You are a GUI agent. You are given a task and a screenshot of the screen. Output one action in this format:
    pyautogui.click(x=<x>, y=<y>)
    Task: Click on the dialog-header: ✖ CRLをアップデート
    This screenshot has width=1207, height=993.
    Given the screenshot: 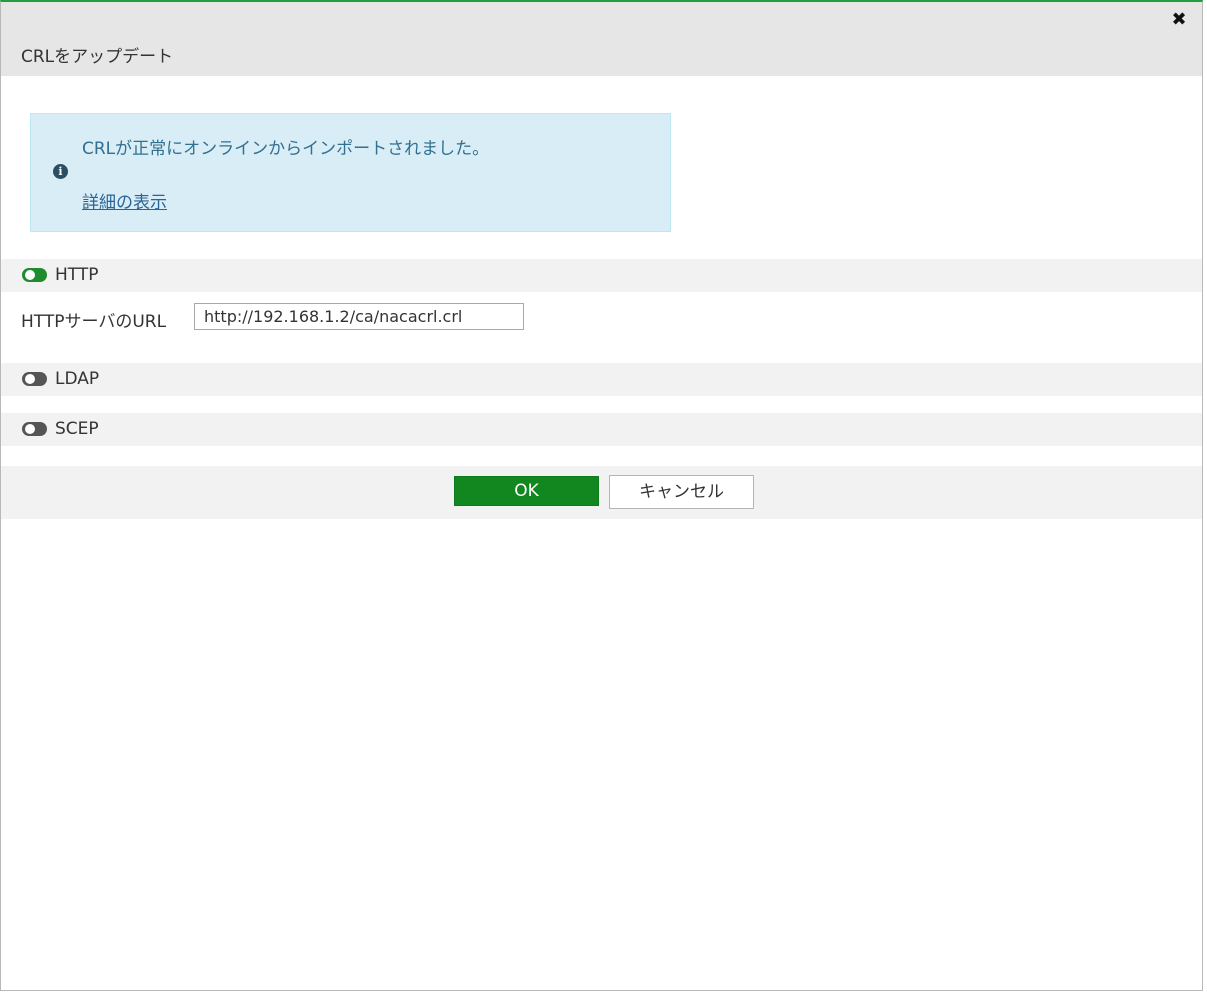 What is the action you would take?
    pyautogui.click(x=601, y=39)
    